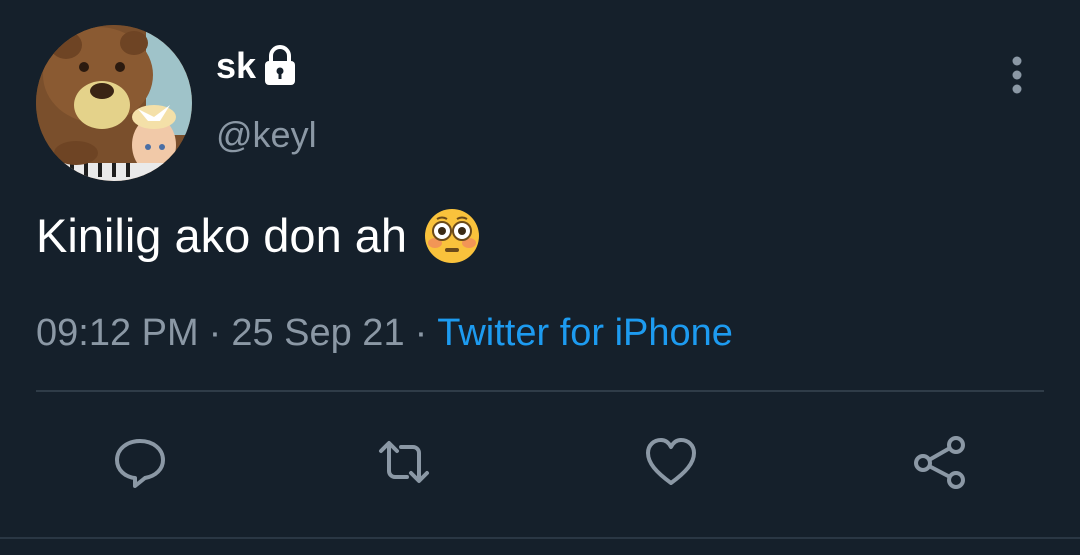  What do you see at coordinates (258, 66) in the screenshot?
I see `display-name-row: sk` at bounding box center [258, 66].